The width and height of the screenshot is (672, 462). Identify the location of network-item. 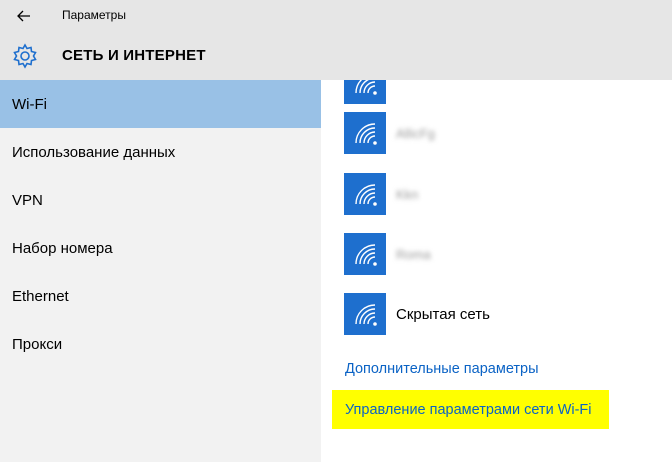
(504, 92).